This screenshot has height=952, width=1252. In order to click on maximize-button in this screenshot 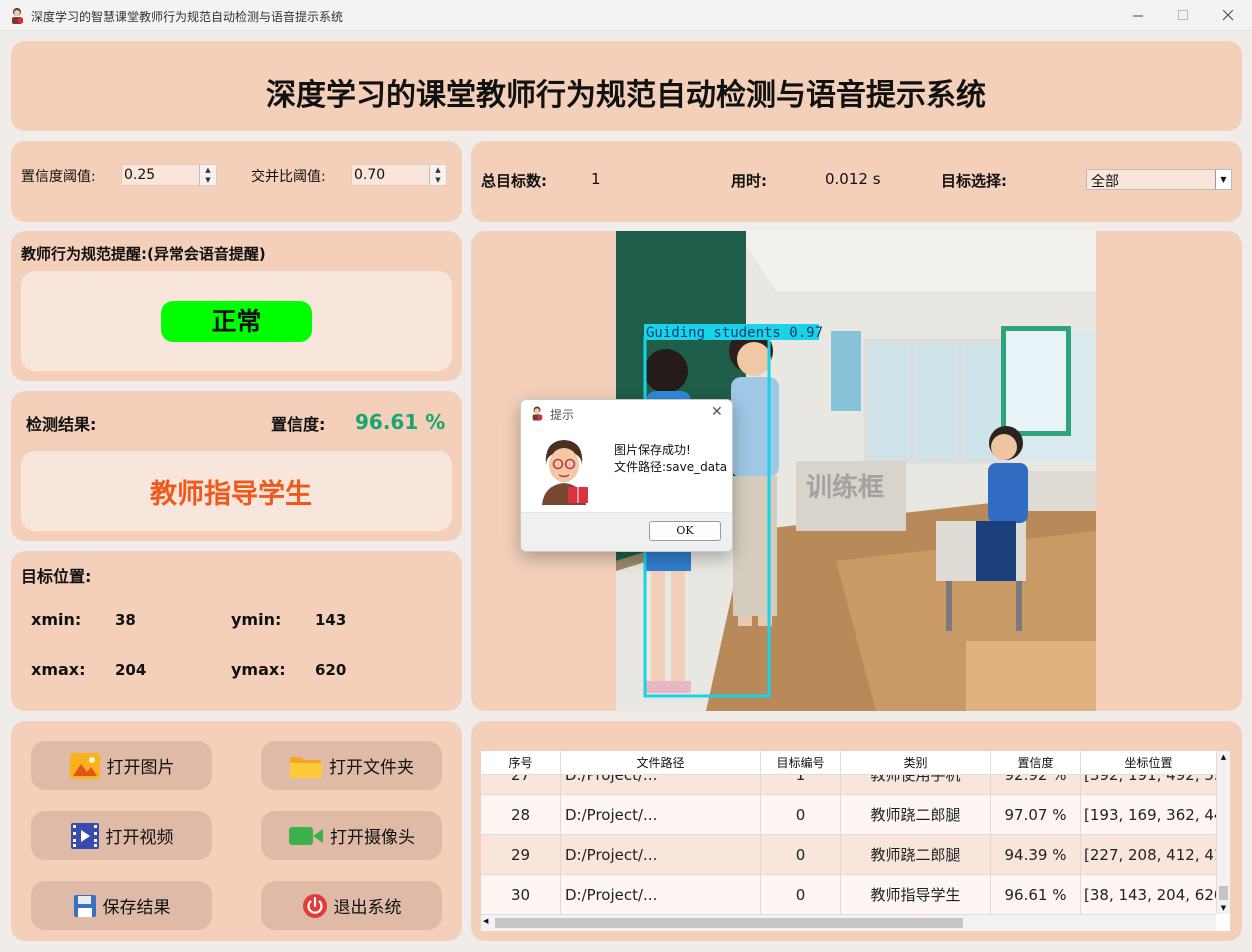, I will do `click(1183, 15)`.